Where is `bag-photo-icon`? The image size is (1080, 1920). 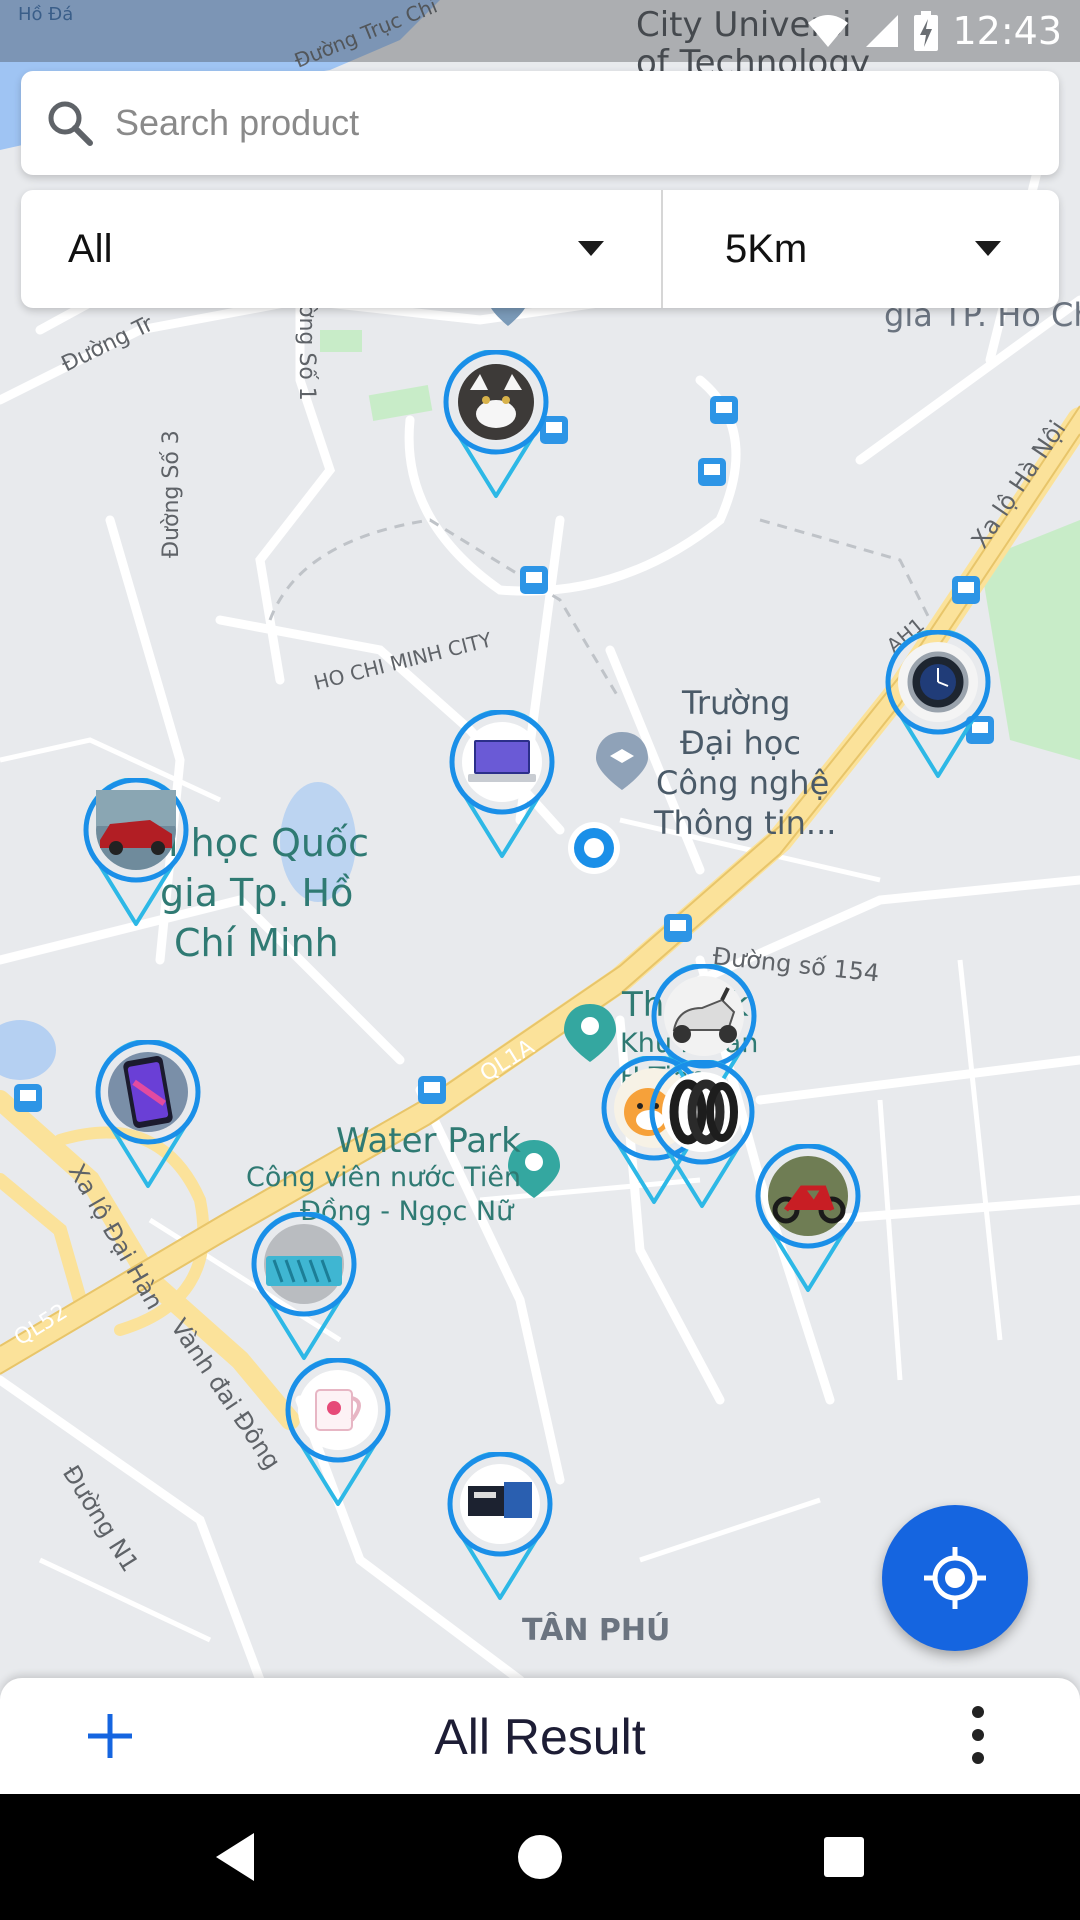
bag-photo-icon is located at coordinates (304, 1286).